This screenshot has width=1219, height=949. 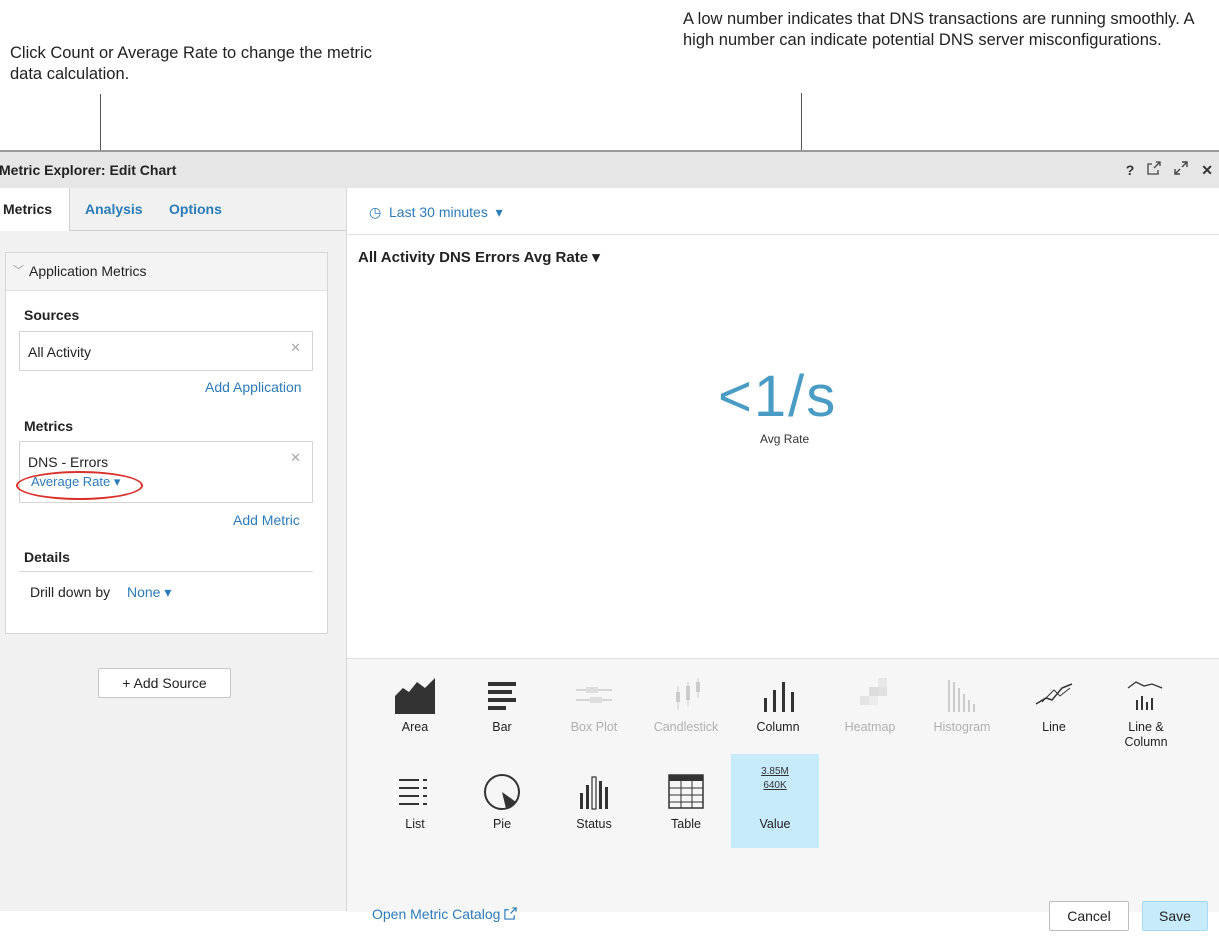 I want to click on chart-type-status: Status, so click(x=594, y=808).